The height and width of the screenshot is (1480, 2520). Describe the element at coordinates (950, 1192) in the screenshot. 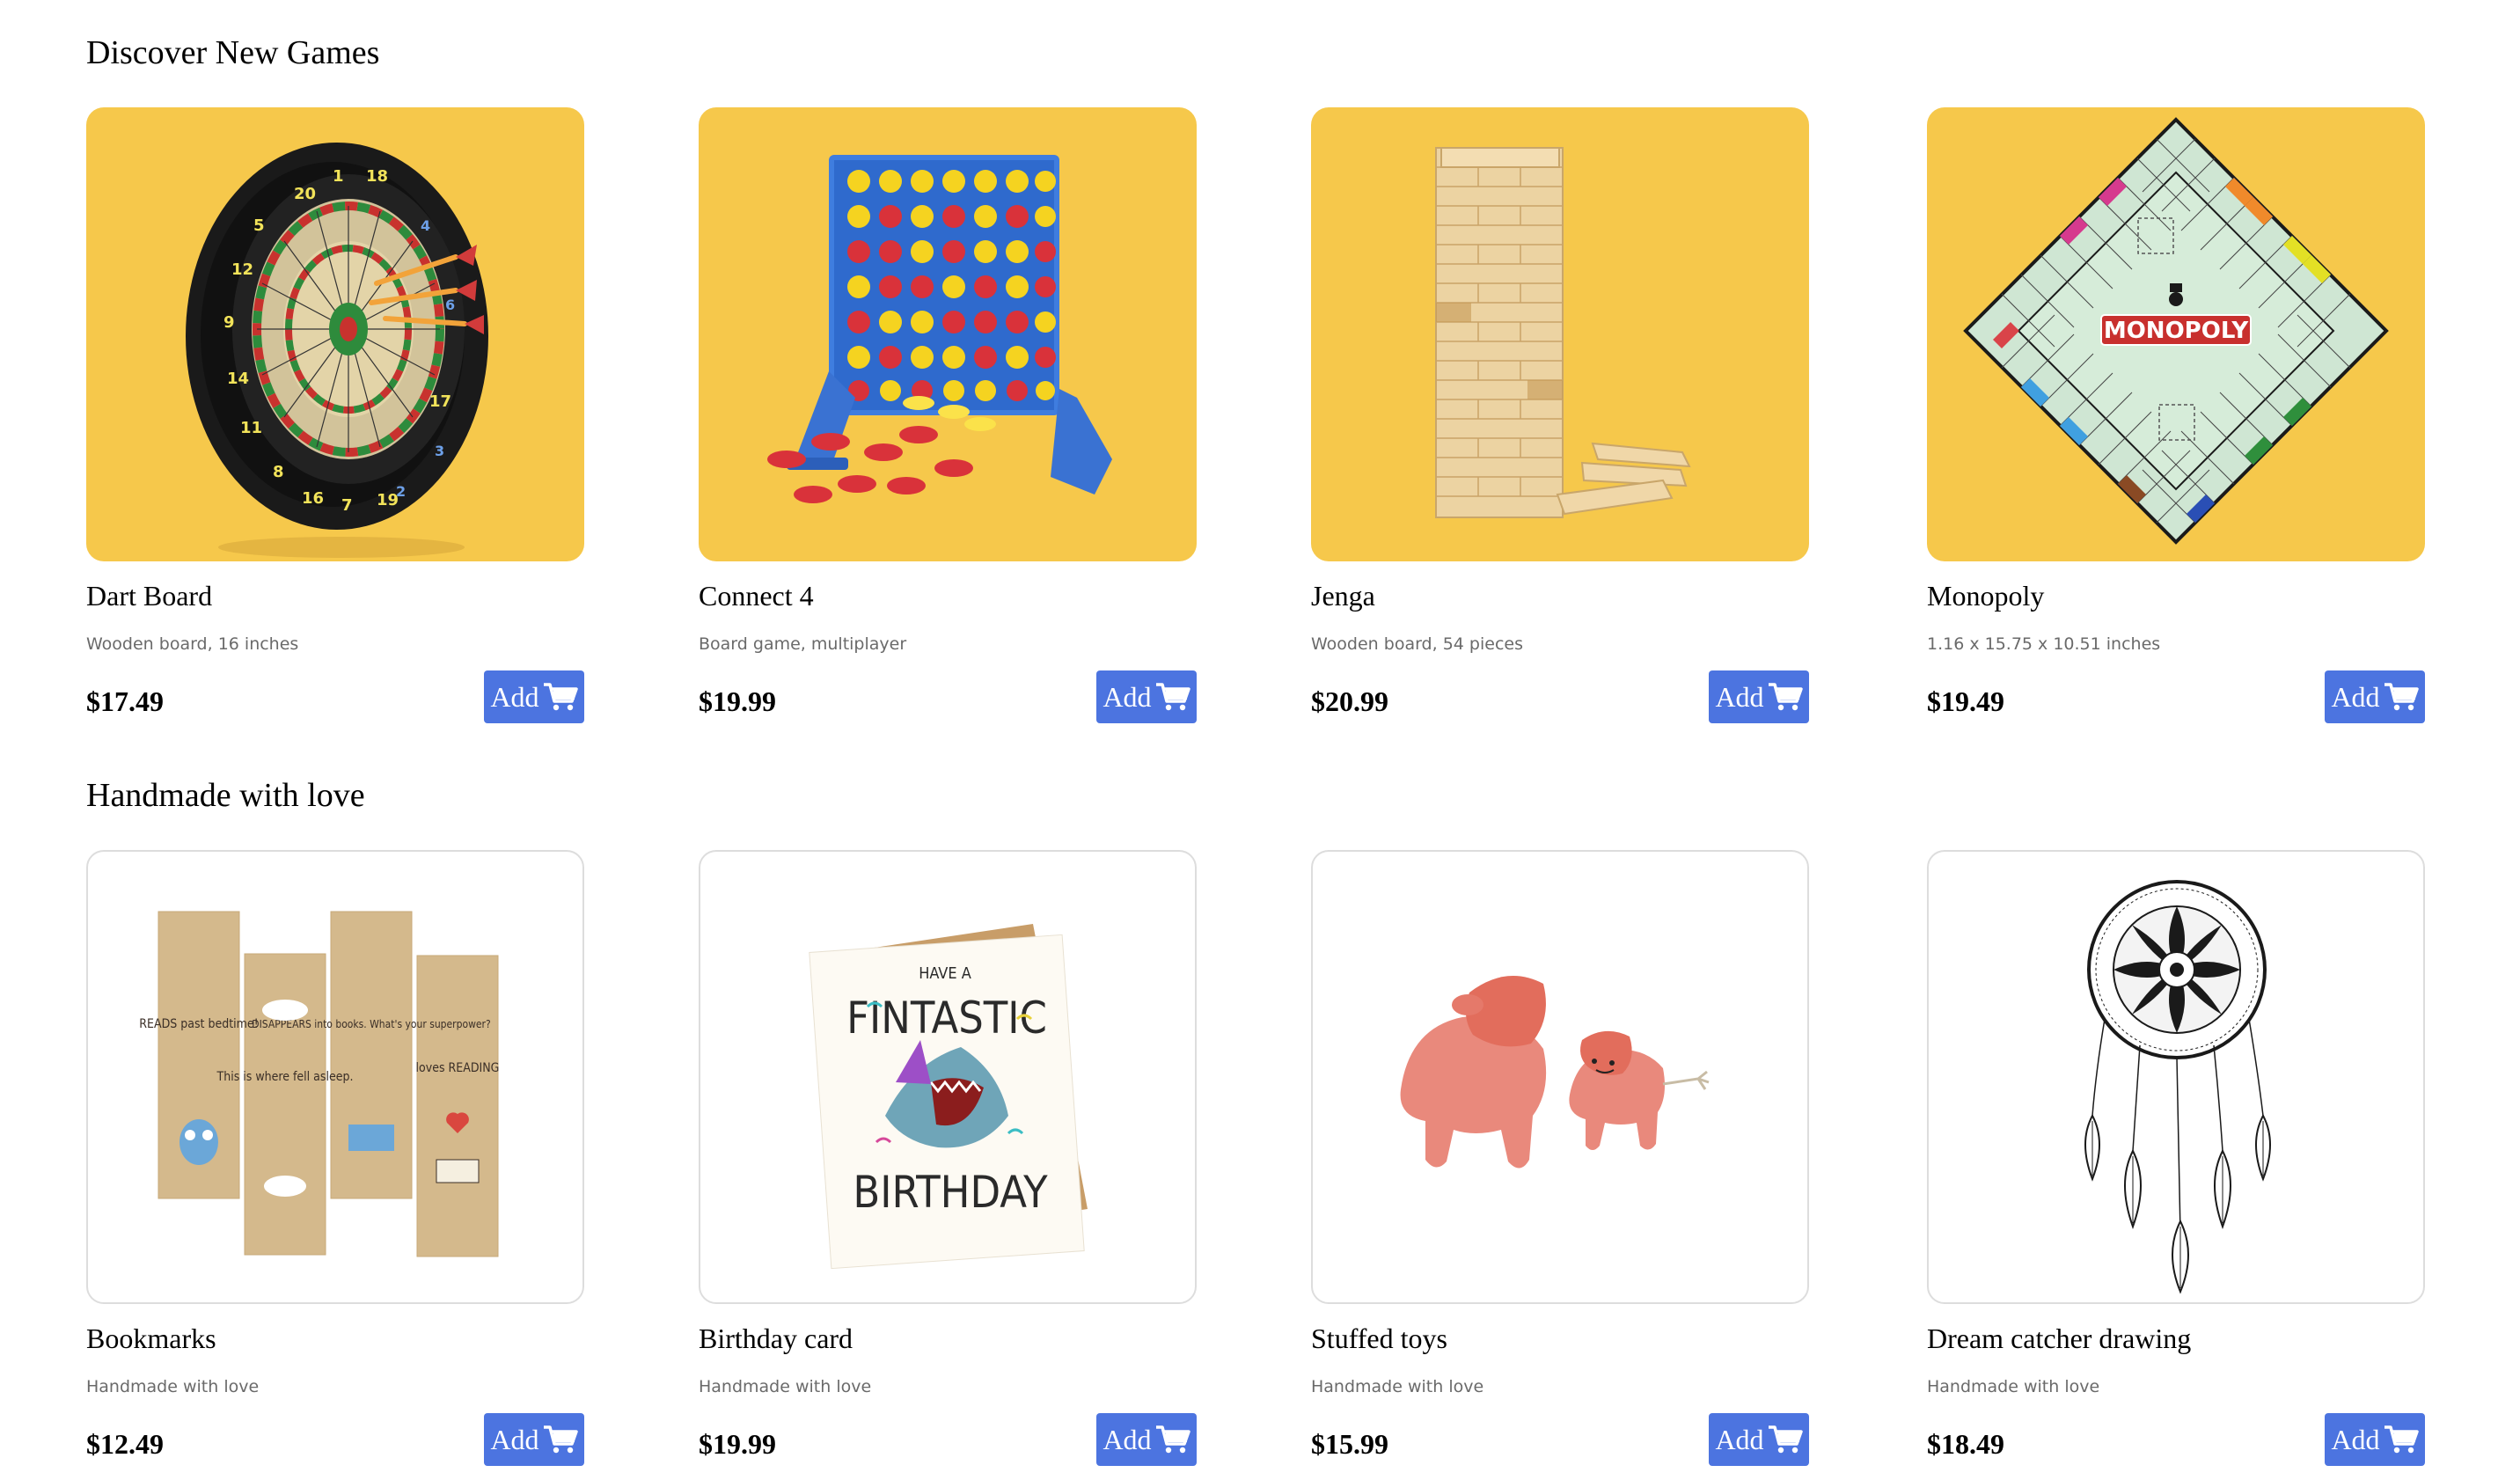

I see `card-text-birthday: BIRTHDAY` at that location.